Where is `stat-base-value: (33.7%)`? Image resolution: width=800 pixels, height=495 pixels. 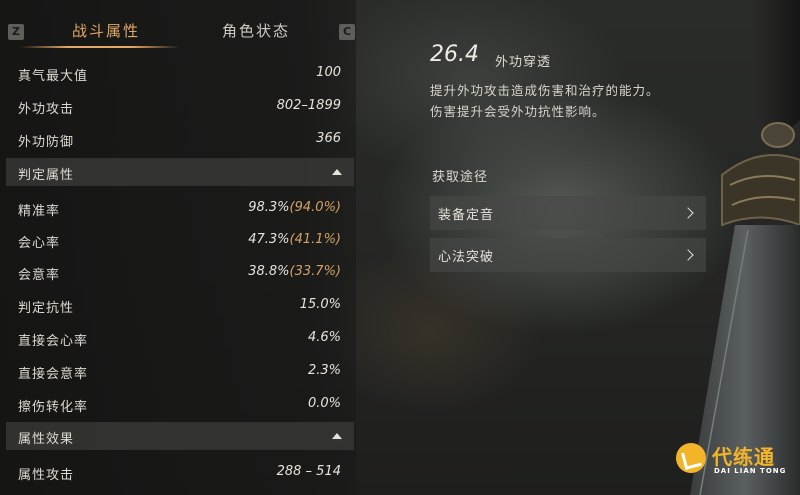
stat-base-value: (33.7%) is located at coordinates (315, 271).